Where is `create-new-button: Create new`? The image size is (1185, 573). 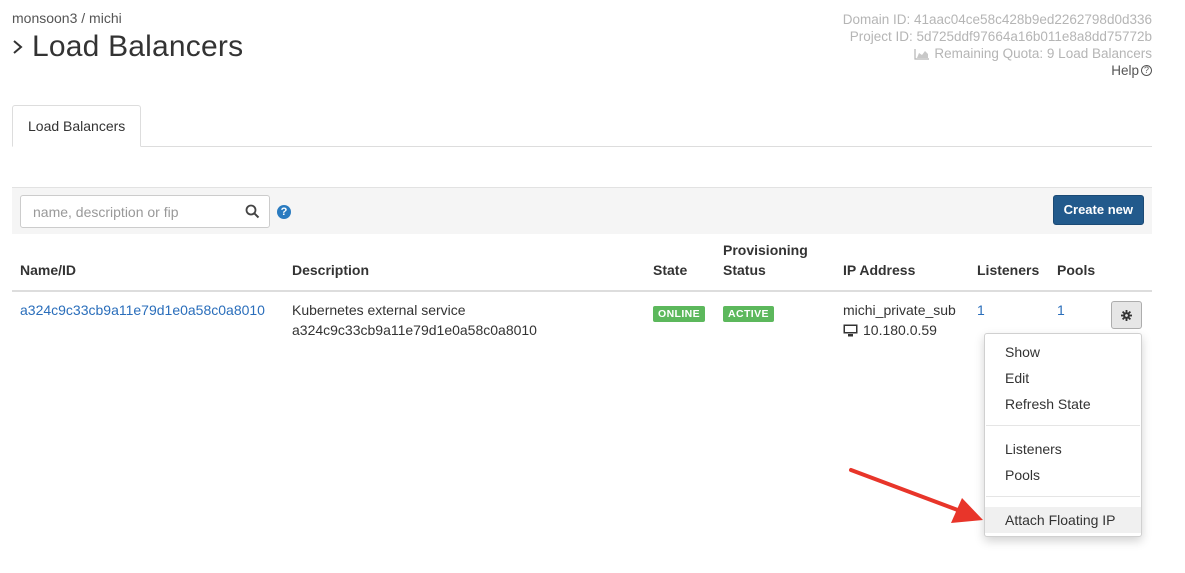
create-new-button: Create new is located at coordinates (1098, 210).